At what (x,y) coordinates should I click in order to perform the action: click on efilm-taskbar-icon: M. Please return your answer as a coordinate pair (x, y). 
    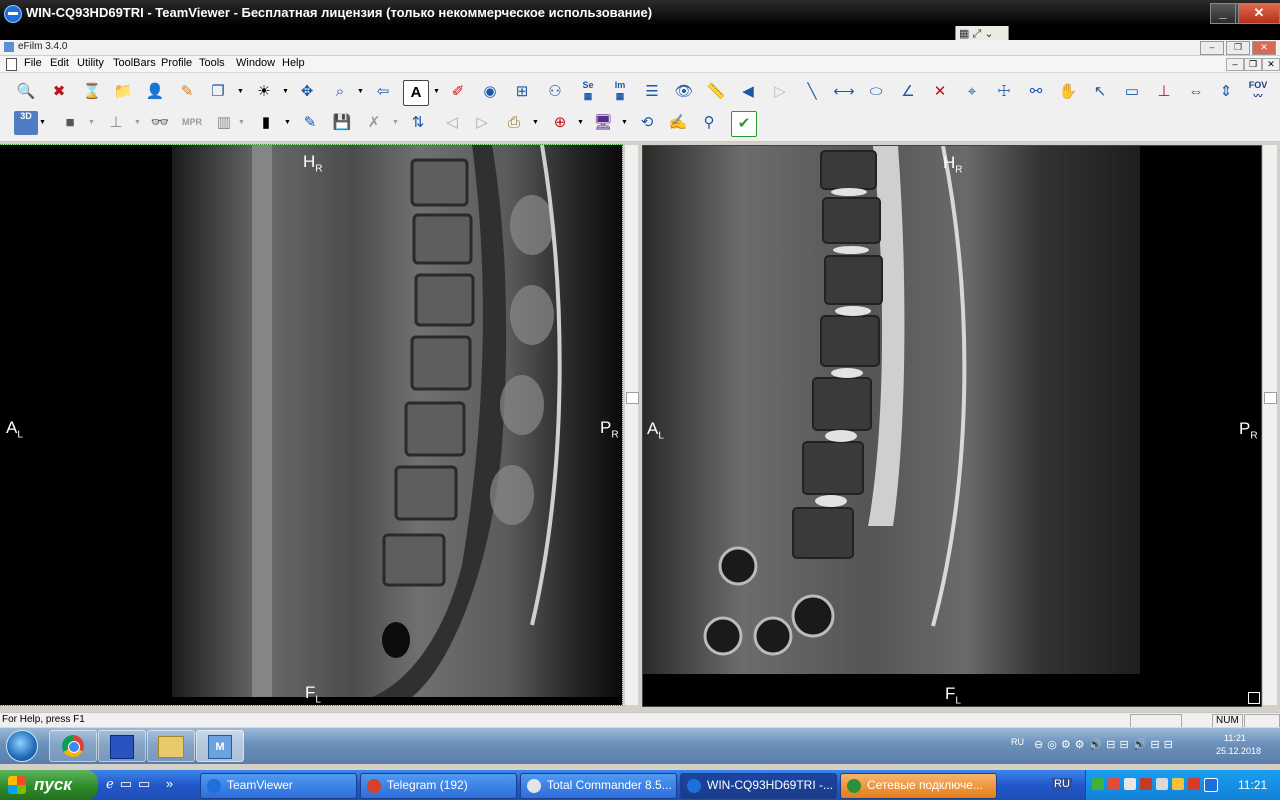
    Looking at the image, I should click on (220, 746).